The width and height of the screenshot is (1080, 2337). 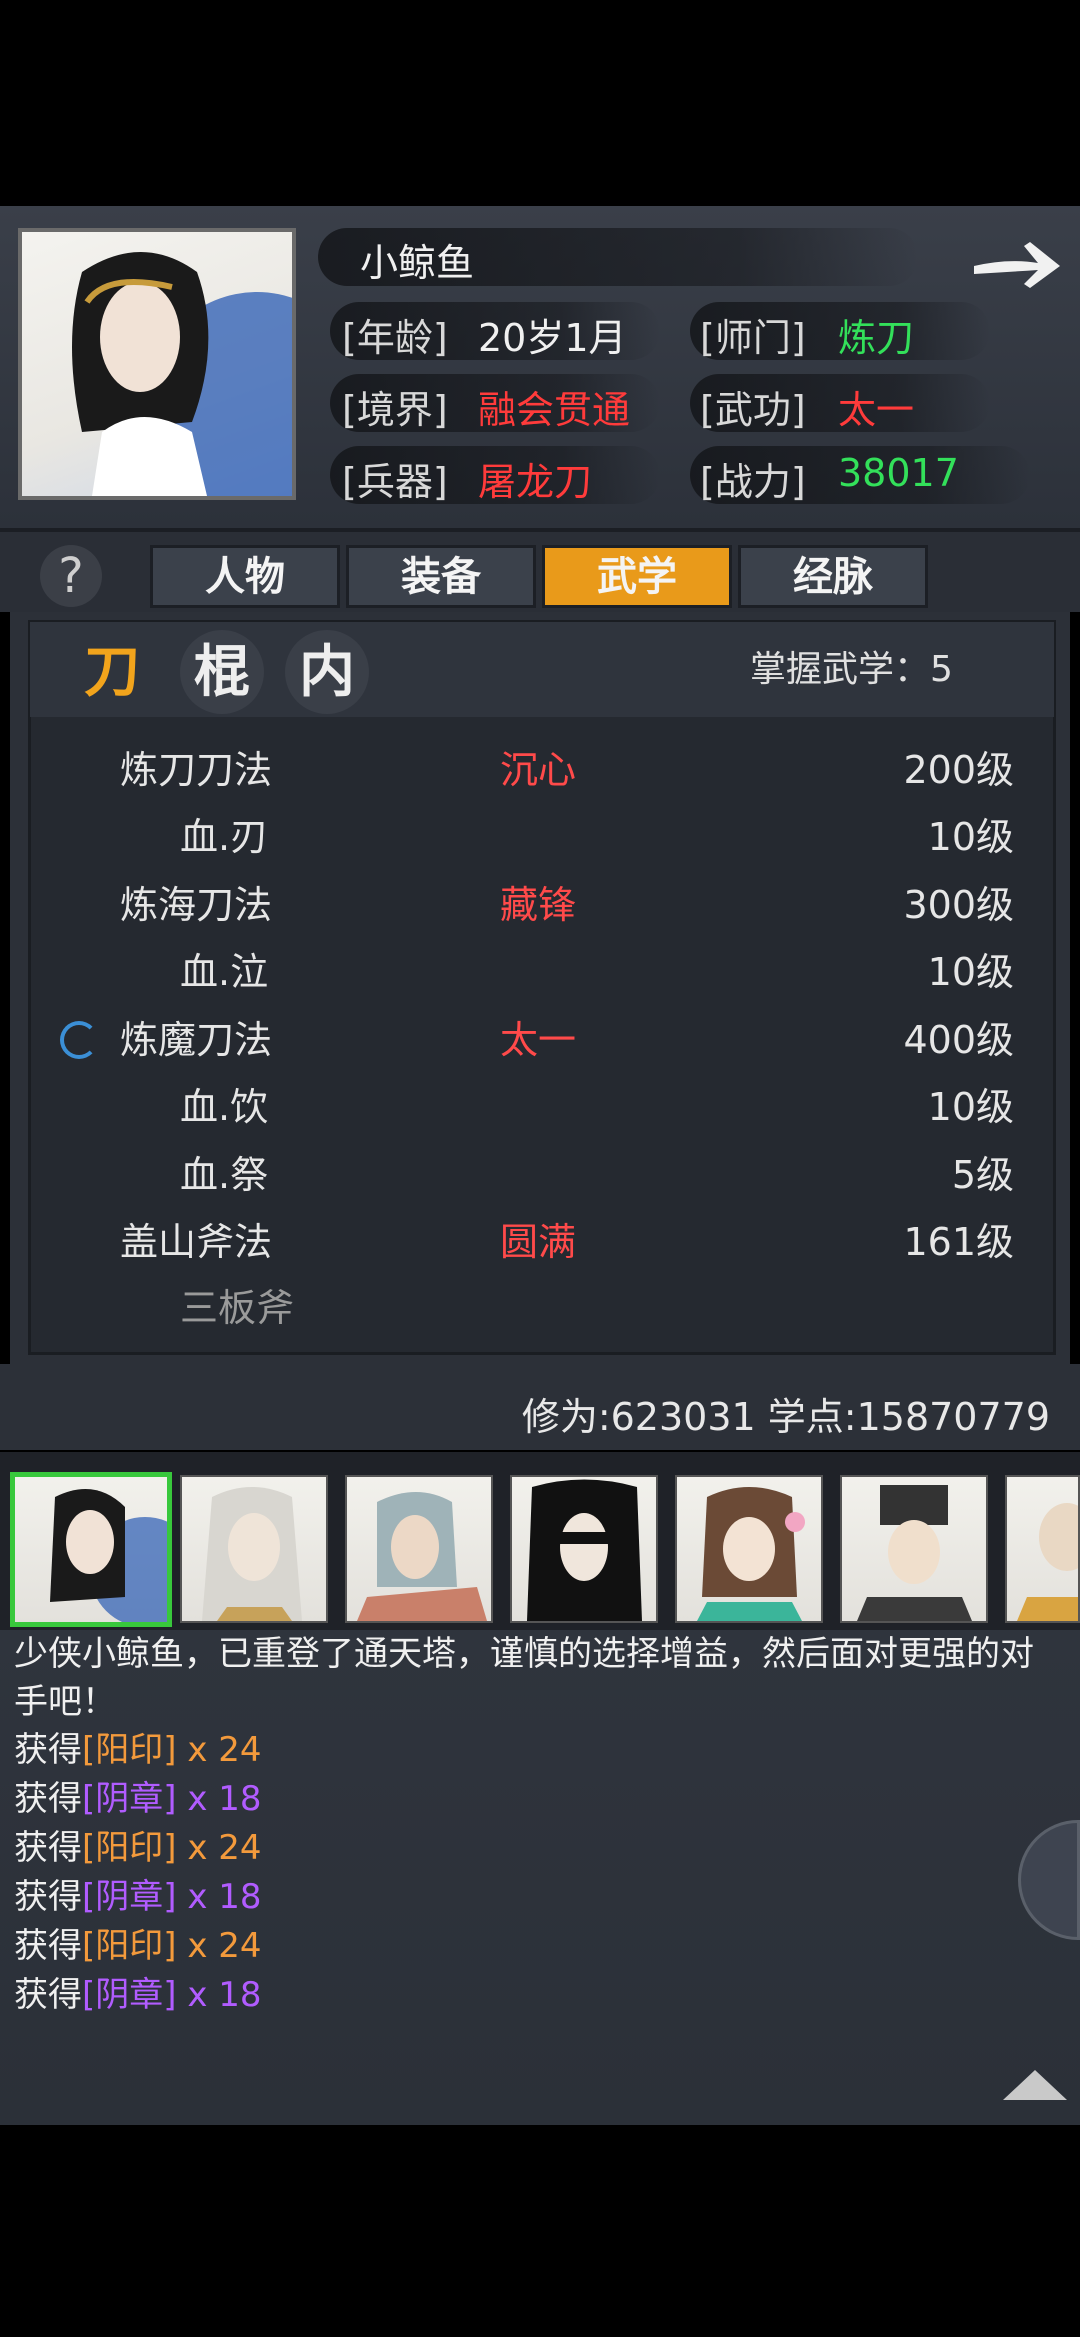 What do you see at coordinates (1035, 2085) in the screenshot?
I see `scroll-up-triangle-icon` at bounding box center [1035, 2085].